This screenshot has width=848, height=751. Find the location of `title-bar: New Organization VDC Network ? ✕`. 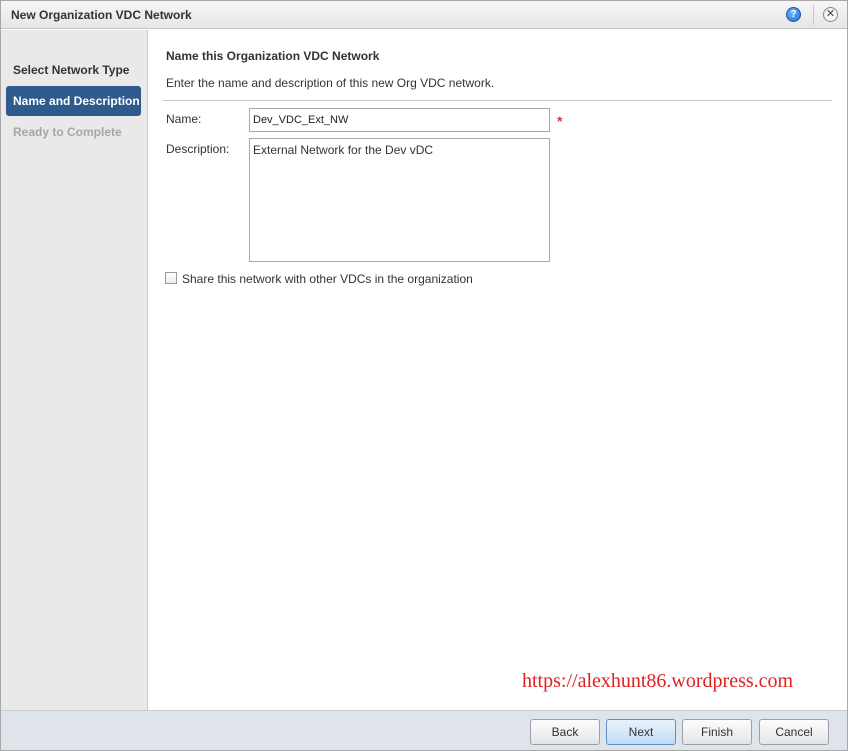

title-bar: New Organization VDC Network ? ✕ is located at coordinates (424, 15).